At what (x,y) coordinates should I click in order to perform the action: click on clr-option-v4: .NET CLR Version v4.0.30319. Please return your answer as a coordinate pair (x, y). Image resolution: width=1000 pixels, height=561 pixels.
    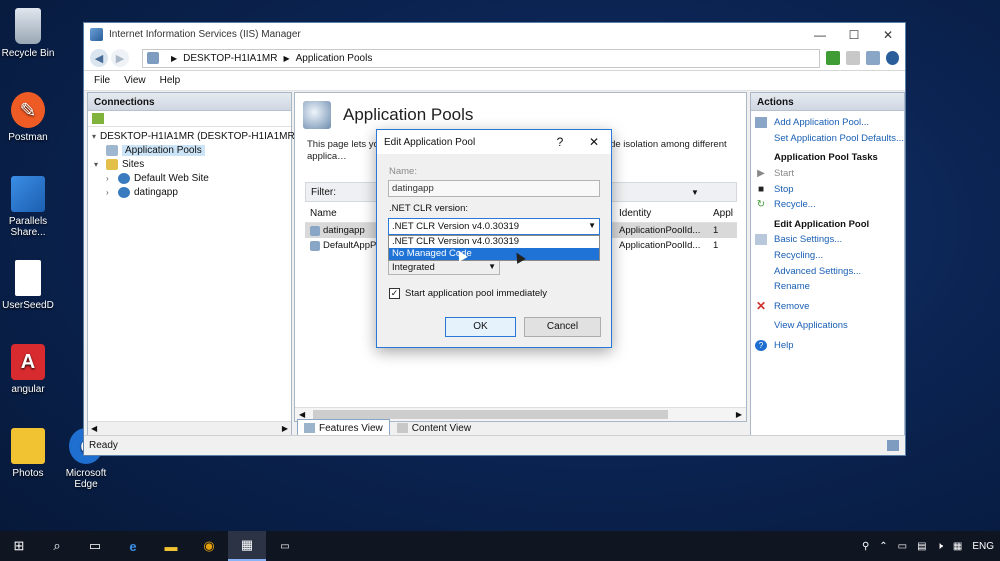
    Looking at the image, I should click on (494, 242).